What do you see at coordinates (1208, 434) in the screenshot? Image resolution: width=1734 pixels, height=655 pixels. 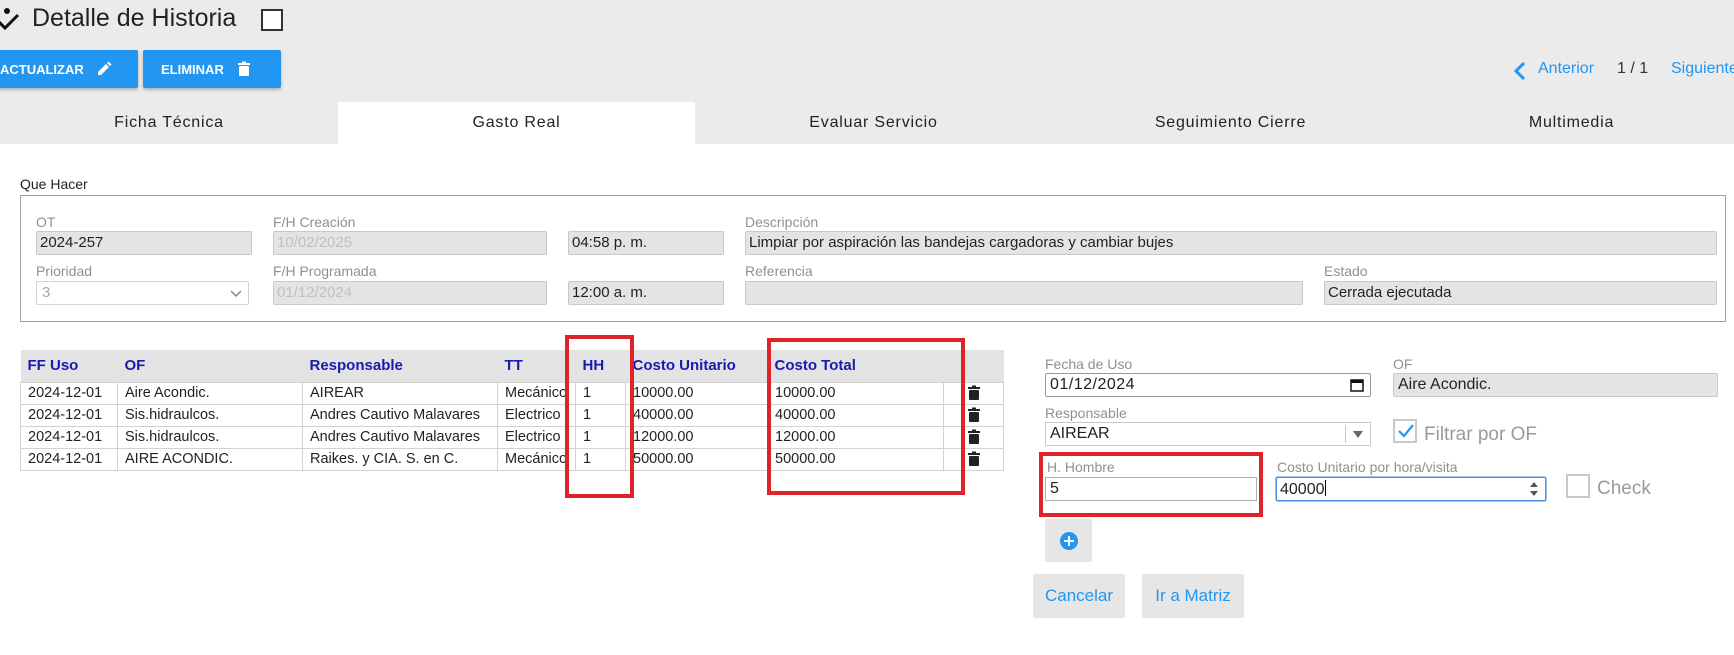 I see `responsable-select: AIREAR` at bounding box center [1208, 434].